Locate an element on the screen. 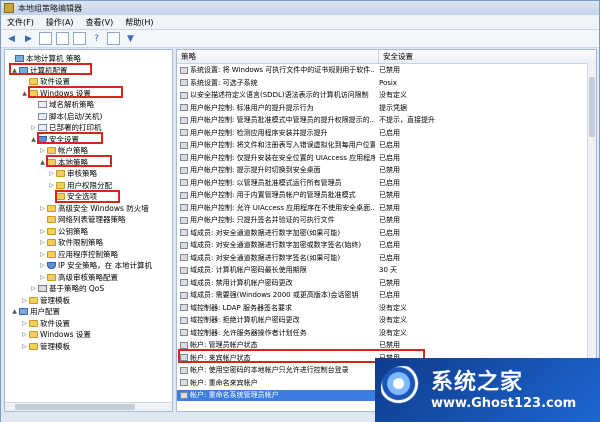 This screenshot has height=422, width=600. tree-item: ▷ 软件限制策略 is located at coordinates (71, 242).